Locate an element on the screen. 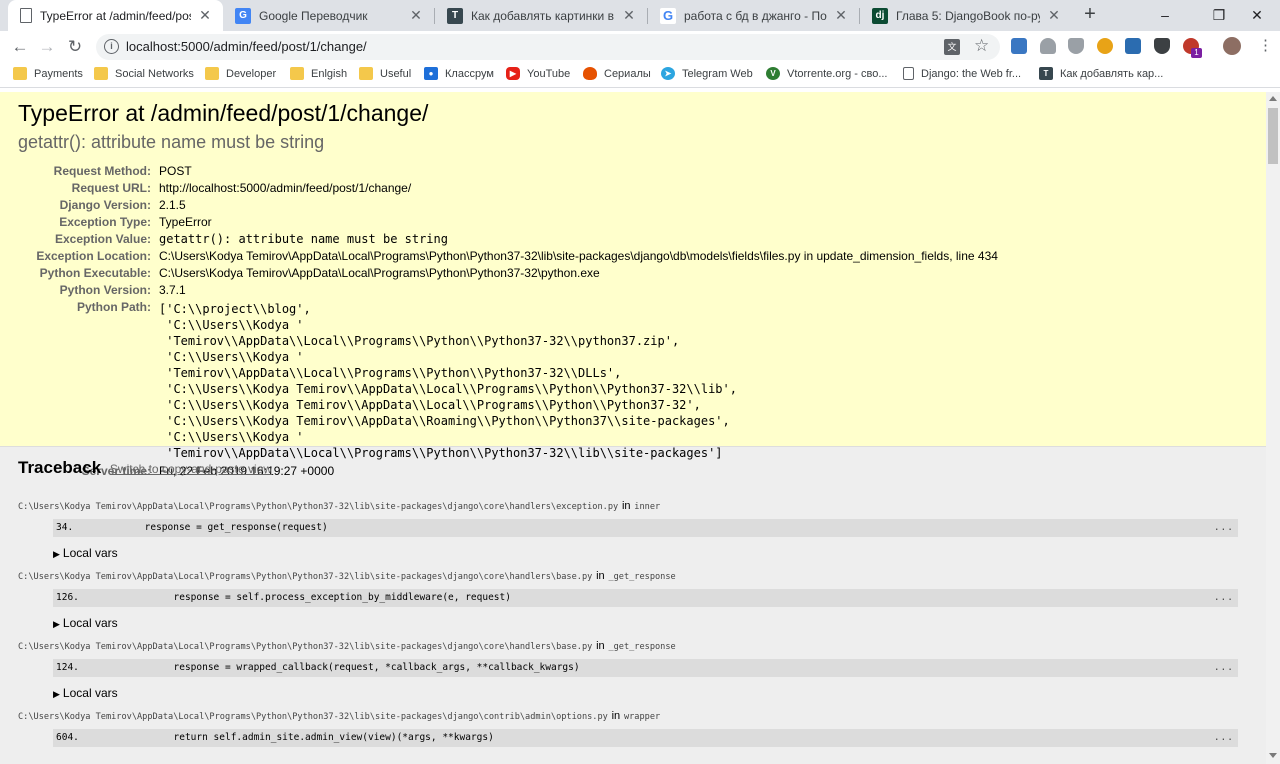 The image size is (1280, 764). switch-view-link: Switch to copy-and-paste view is located at coordinates (191, 469).